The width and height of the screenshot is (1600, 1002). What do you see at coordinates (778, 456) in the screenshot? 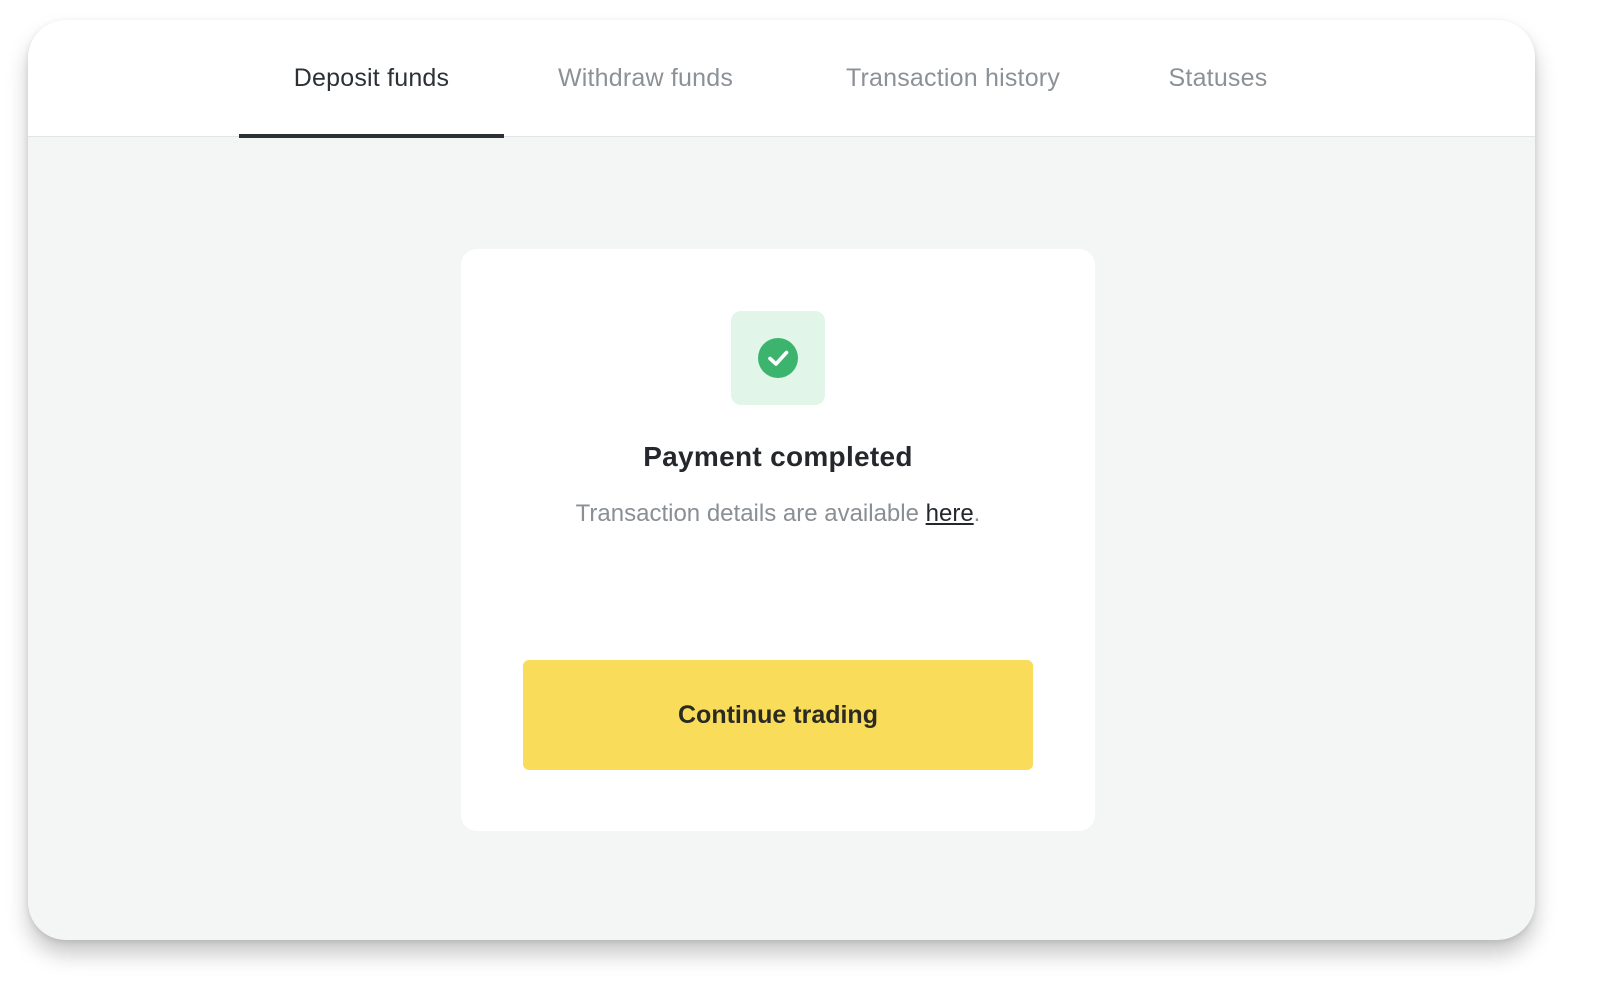
I see `status-title: Payment completed` at bounding box center [778, 456].